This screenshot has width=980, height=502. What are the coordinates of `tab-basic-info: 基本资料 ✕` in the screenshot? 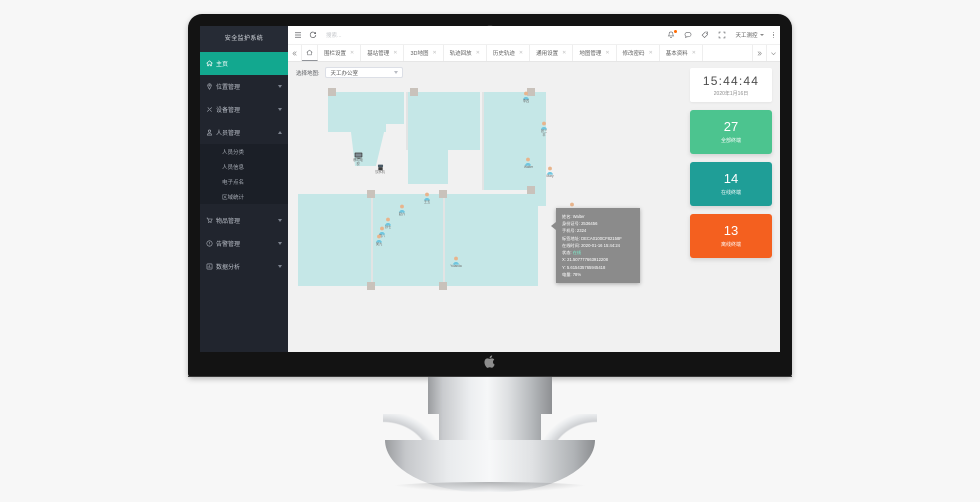 It's located at (681, 53).